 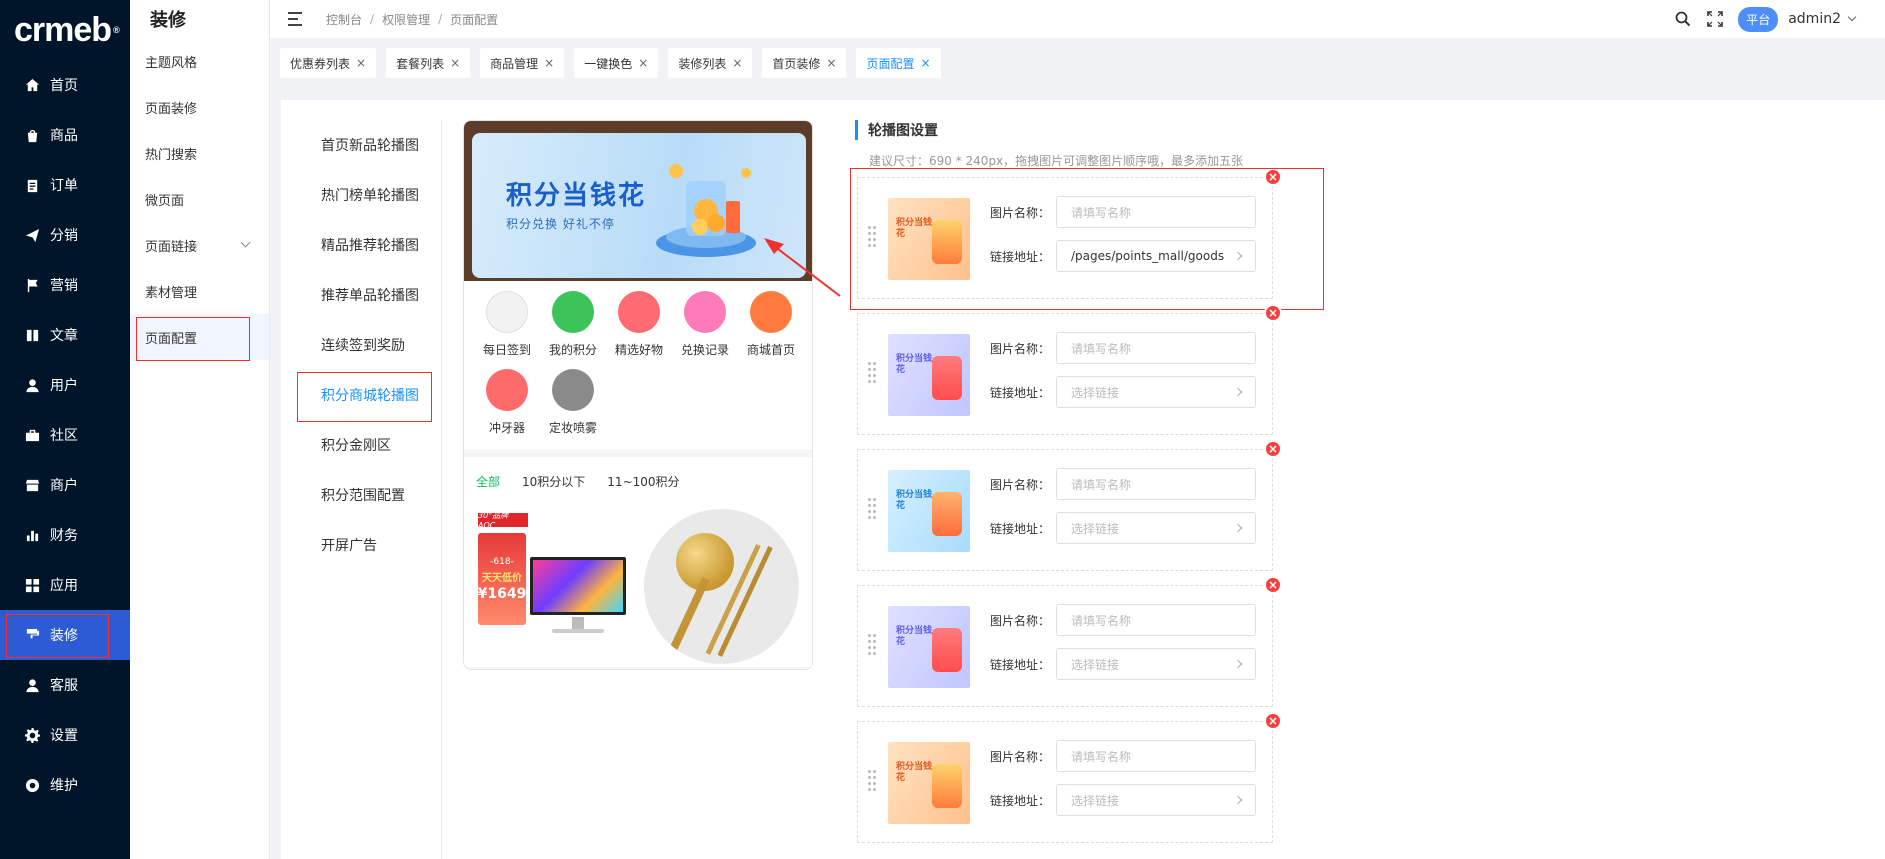 What do you see at coordinates (32, 85) in the screenshot?
I see `home-icon` at bounding box center [32, 85].